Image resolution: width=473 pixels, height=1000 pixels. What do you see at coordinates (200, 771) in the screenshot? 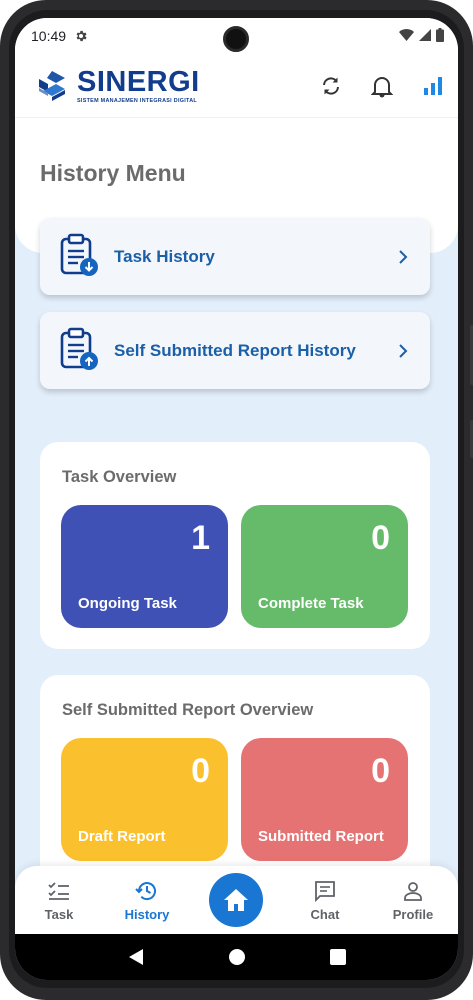
I see `draft-report-count: 0` at bounding box center [200, 771].